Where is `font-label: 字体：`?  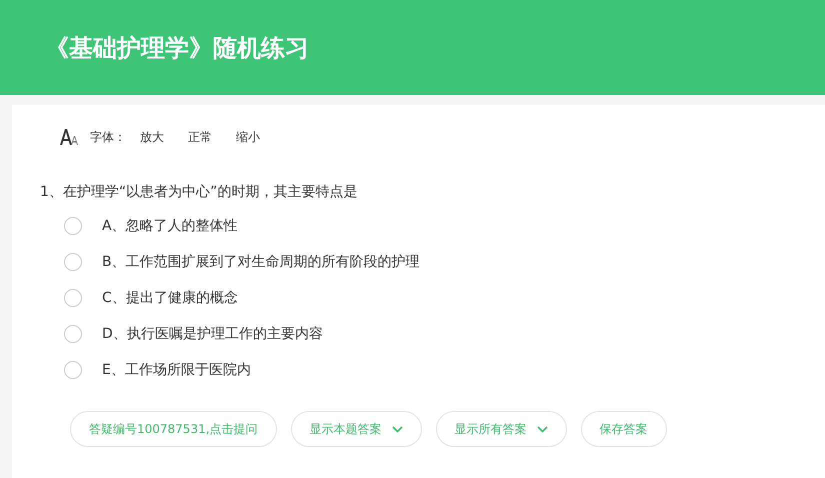
font-label: 字体： is located at coordinates (108, 137).